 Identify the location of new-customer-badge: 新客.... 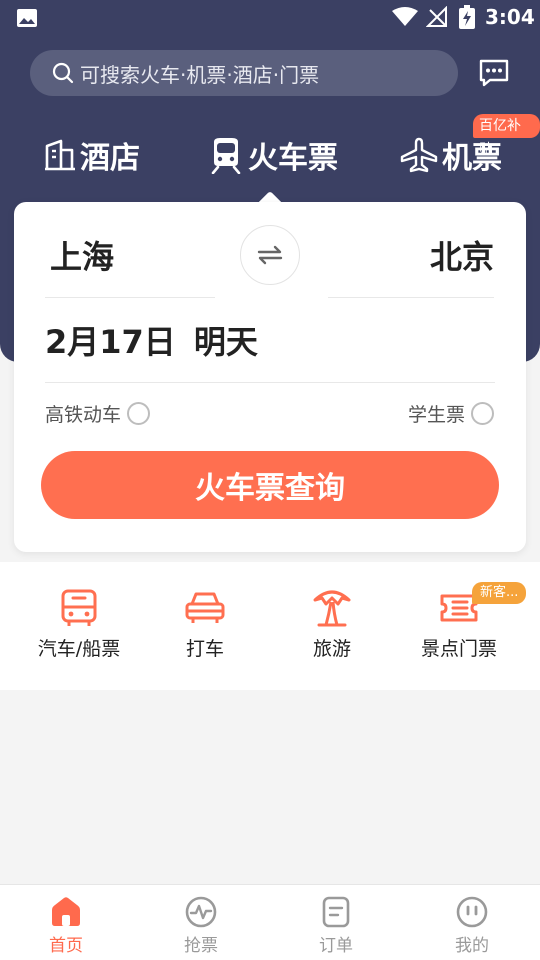
(499, 593).